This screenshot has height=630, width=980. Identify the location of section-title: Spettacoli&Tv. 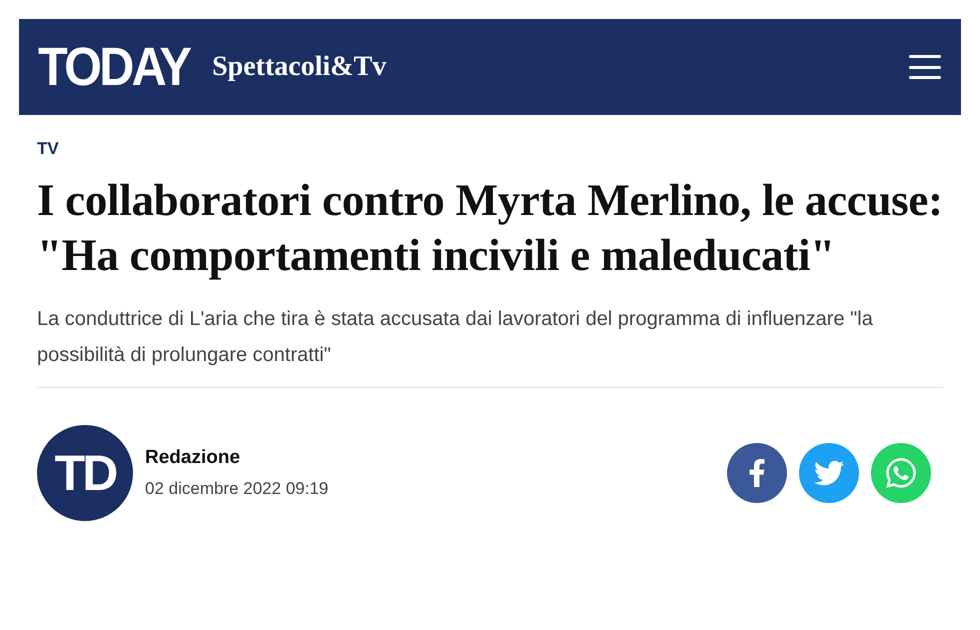
(299, 67).